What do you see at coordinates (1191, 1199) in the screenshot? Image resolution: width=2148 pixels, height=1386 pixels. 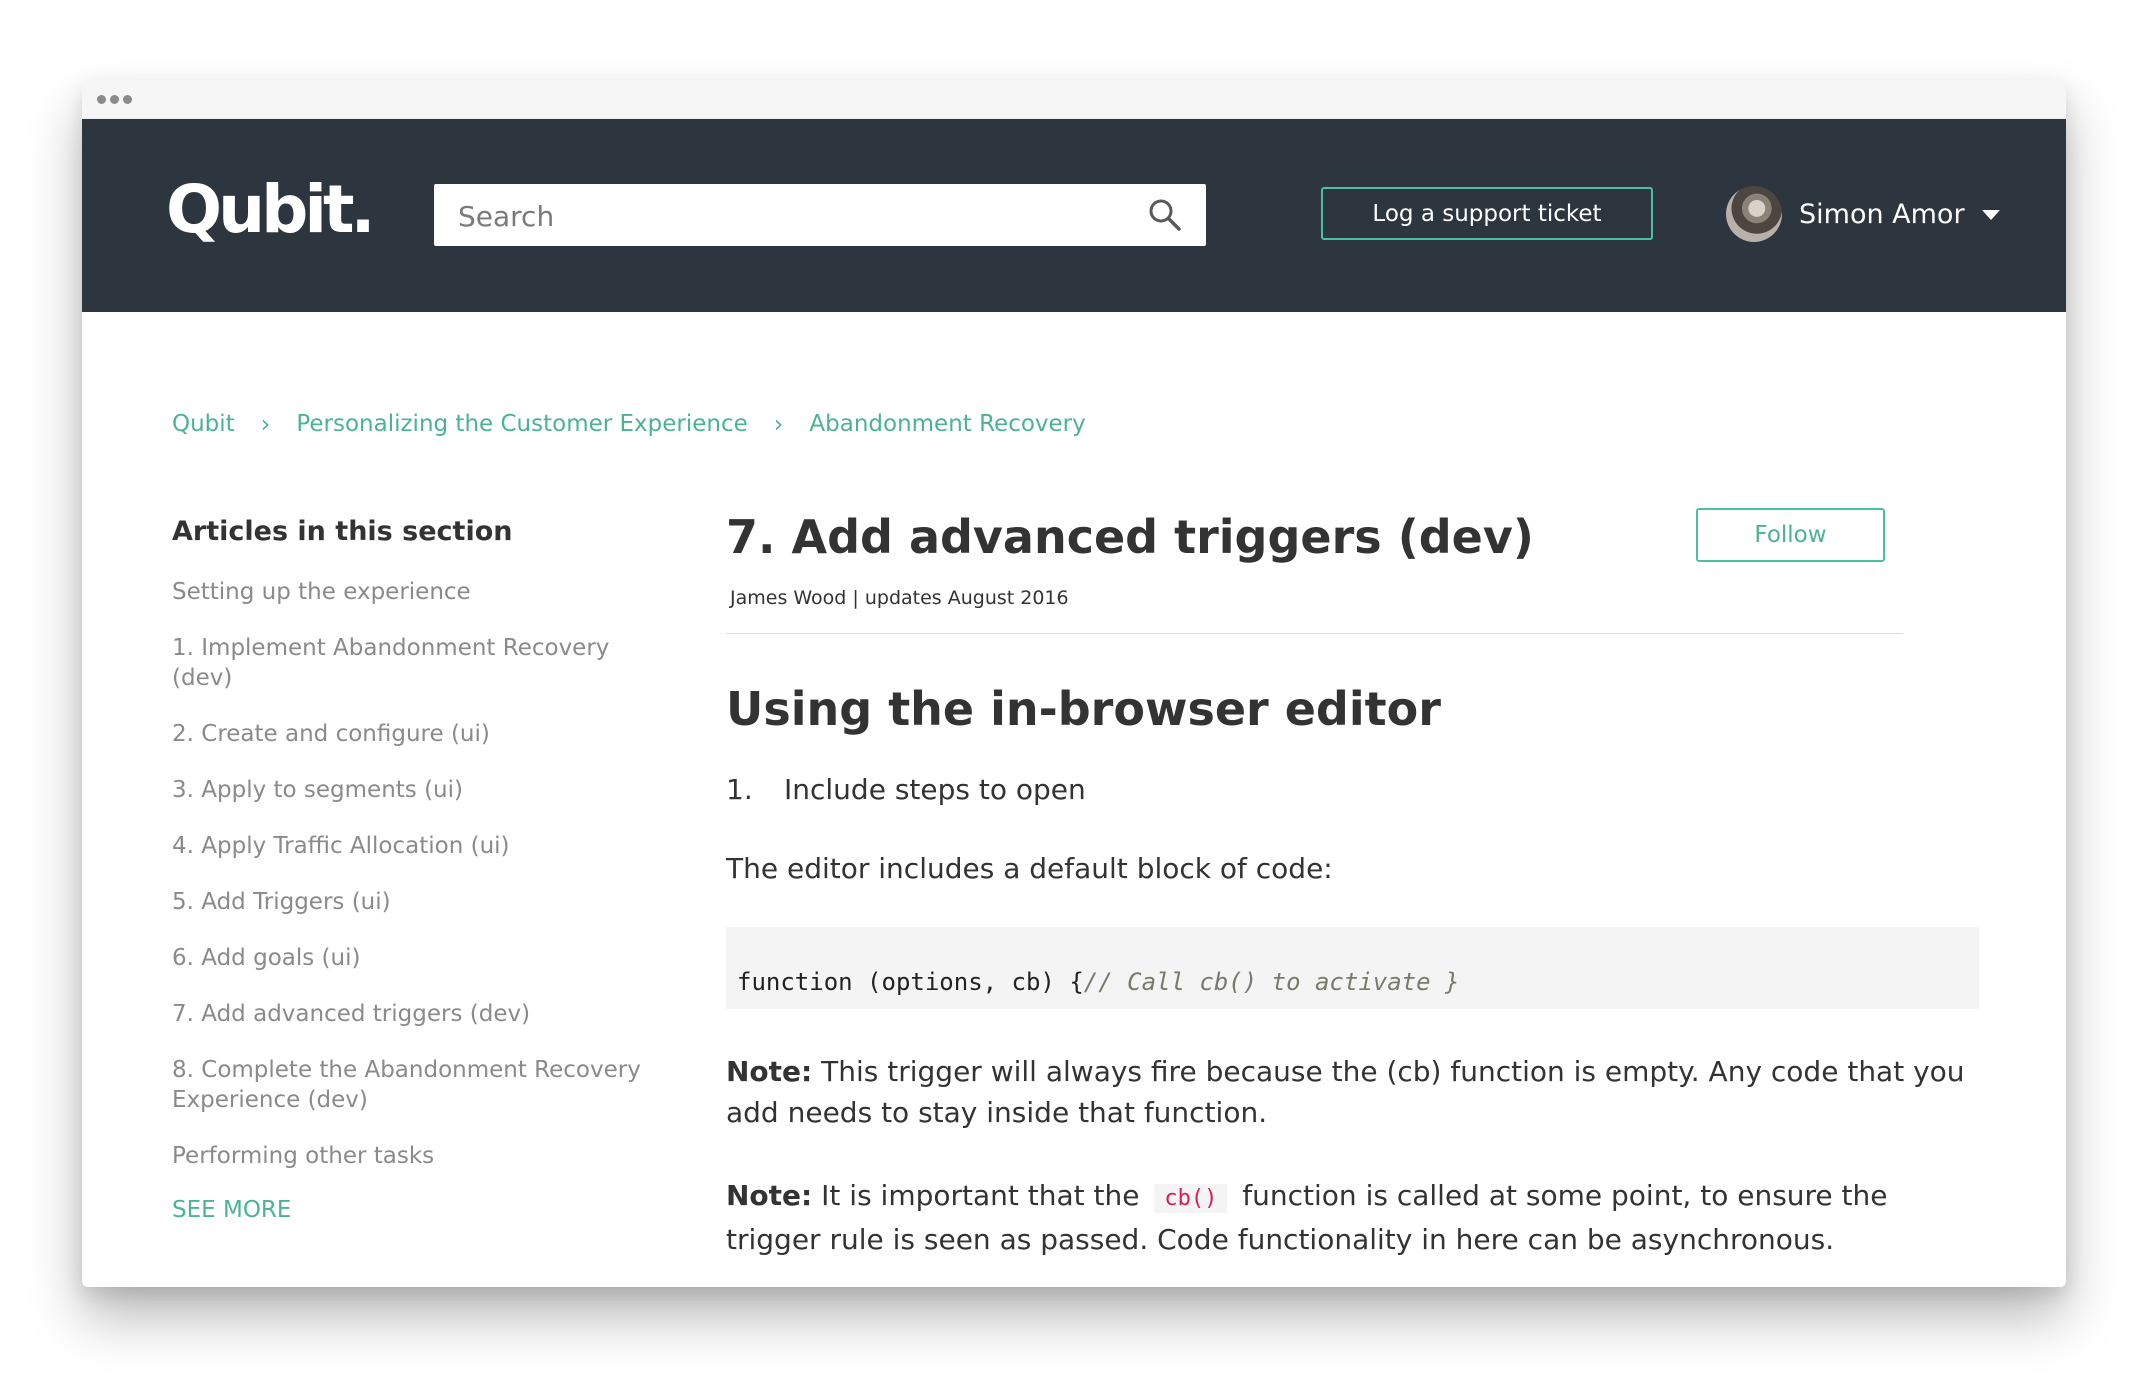 I see `inline-code: cb()` at bounding box center [1191, 1199].